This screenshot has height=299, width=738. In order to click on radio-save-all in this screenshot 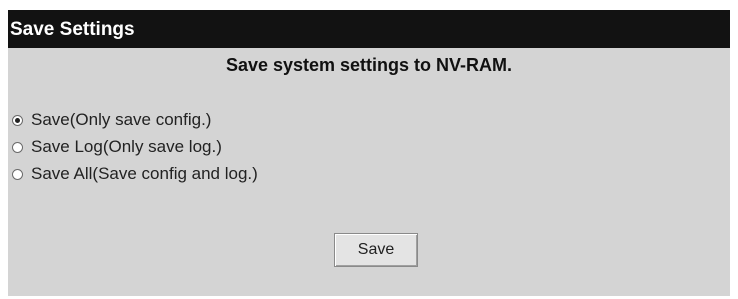, I will do `click(17, 174)`.